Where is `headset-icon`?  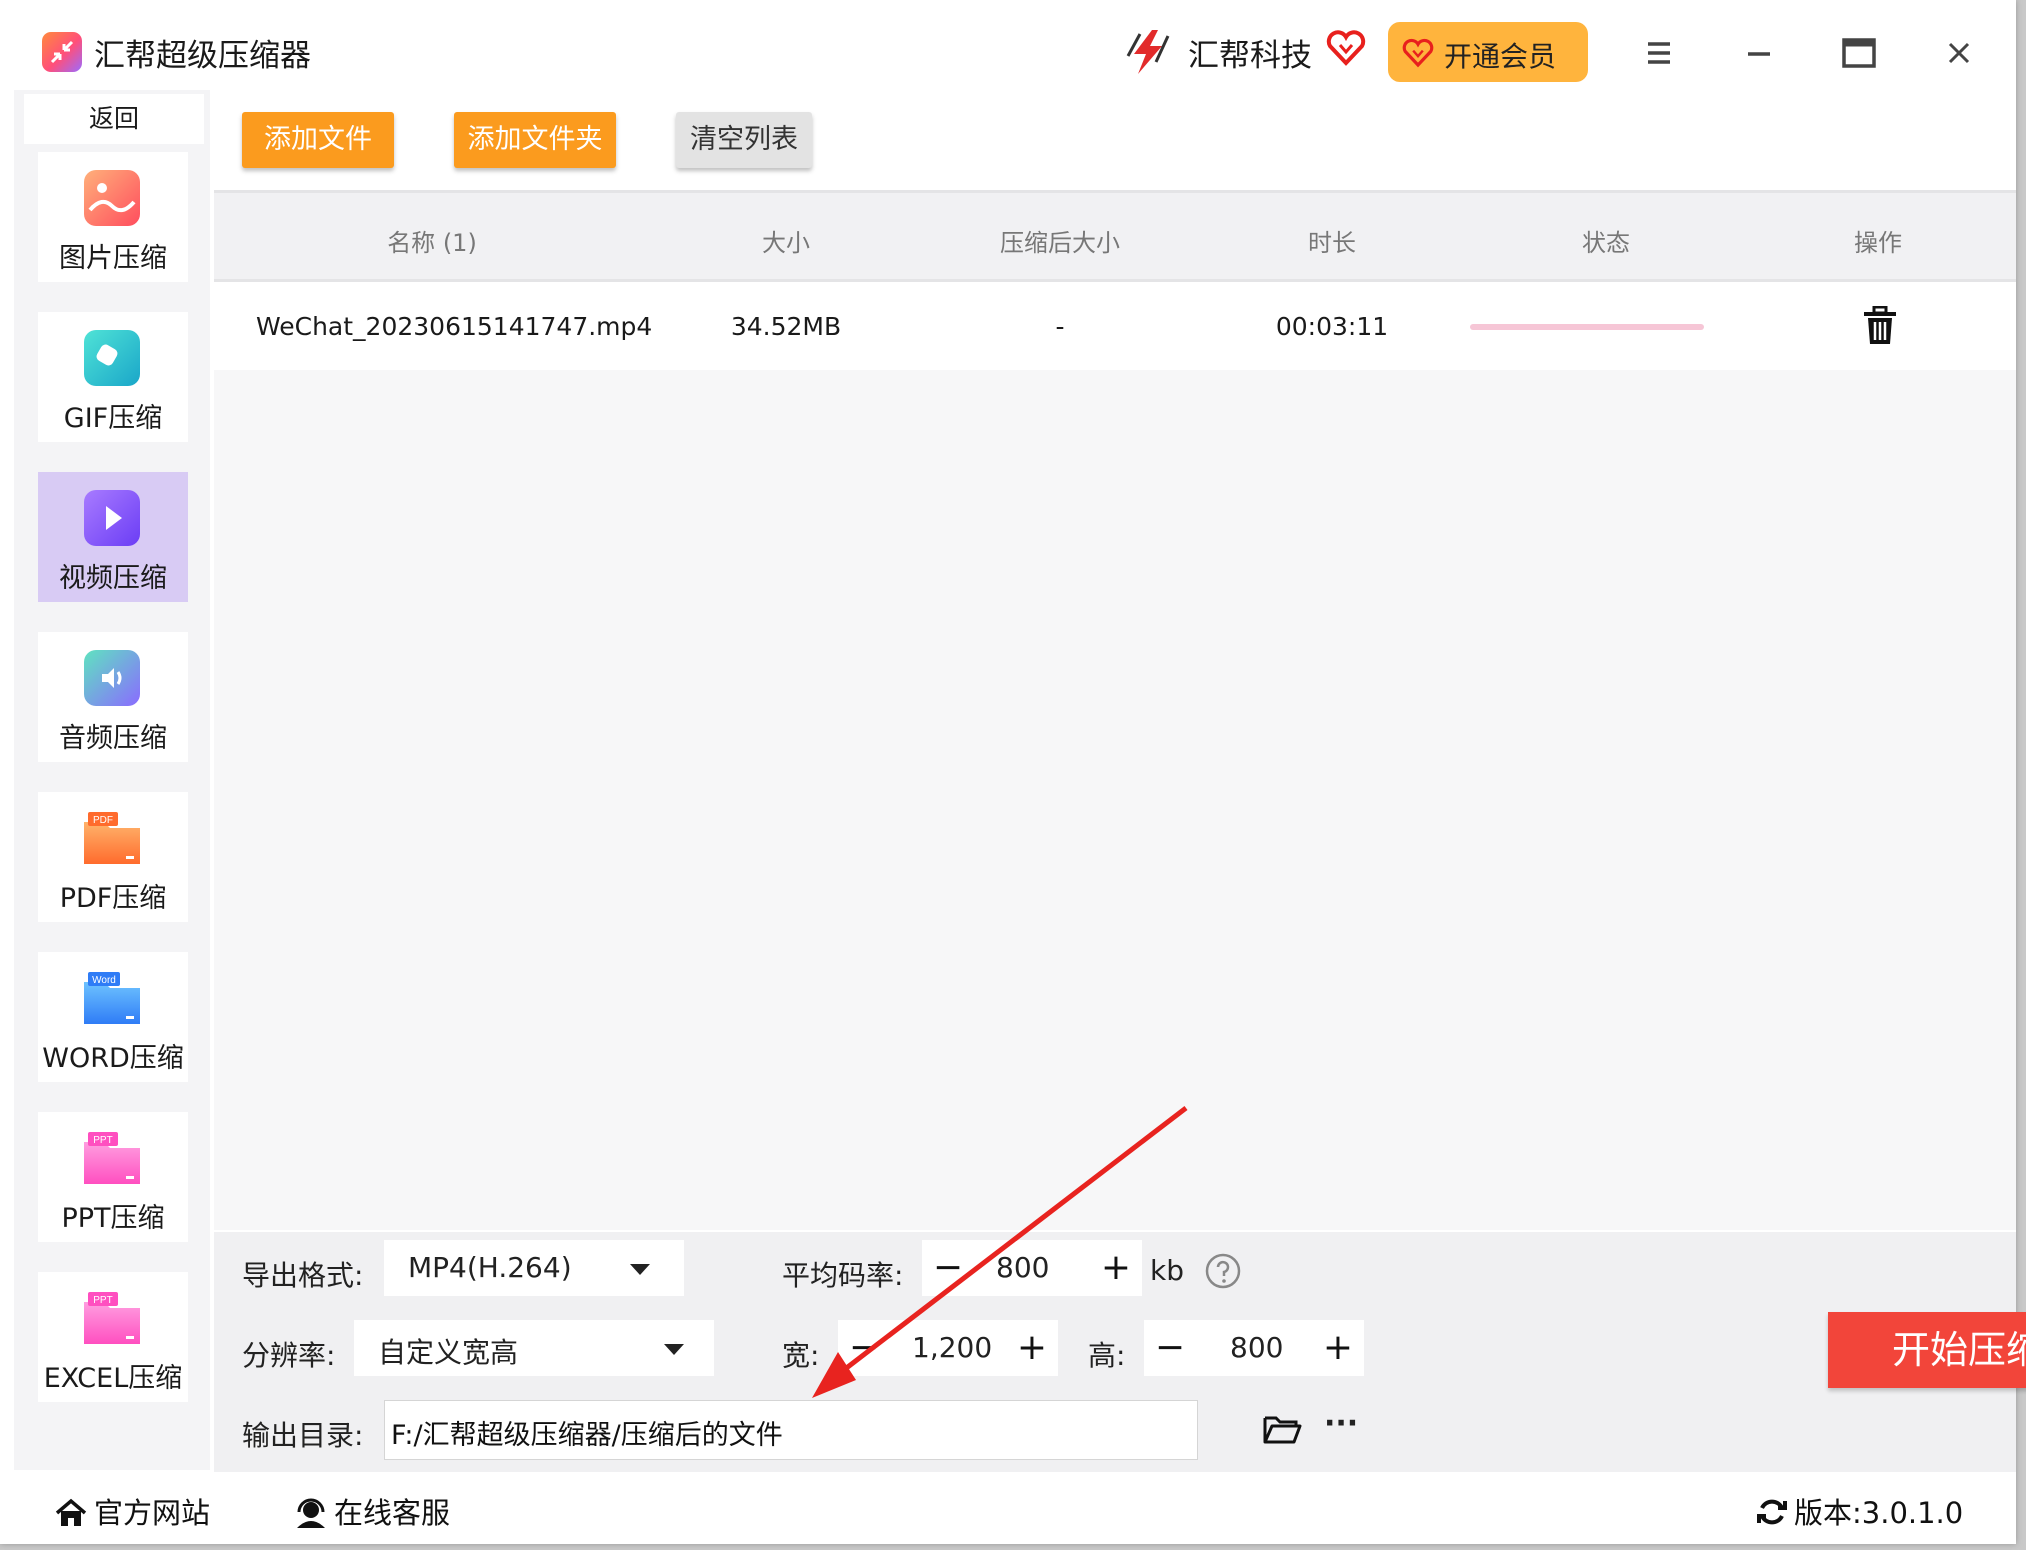 headset-icon is located at coordinates (311, 1513).